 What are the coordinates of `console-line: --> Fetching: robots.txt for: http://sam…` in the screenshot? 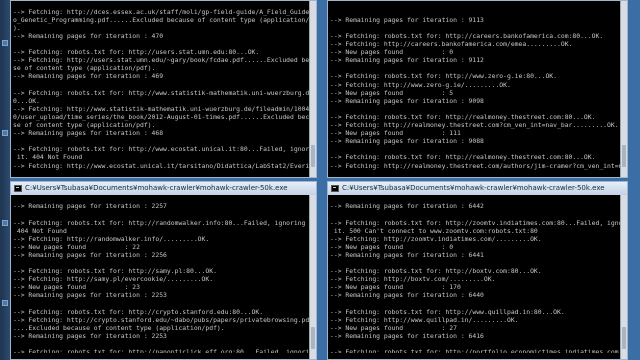 It's located at (115, 271).